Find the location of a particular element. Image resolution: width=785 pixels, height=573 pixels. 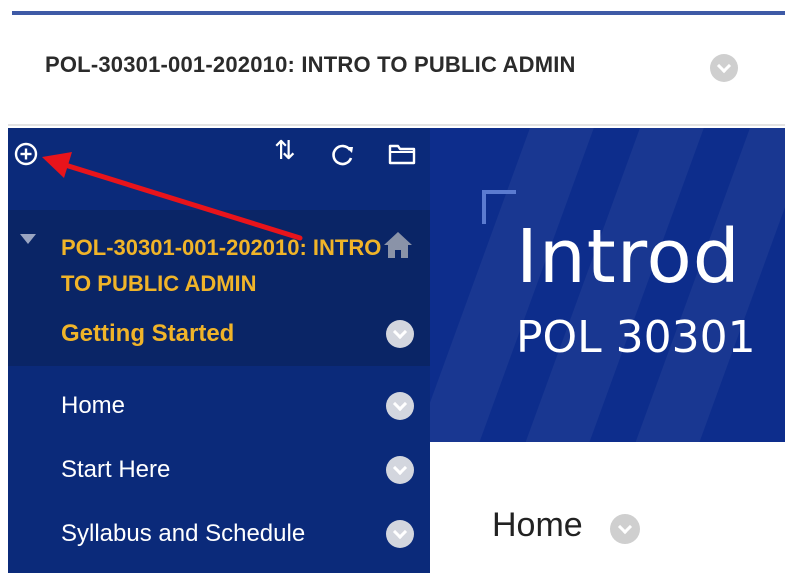

window-left-edge is located at coordinates (4, 286).